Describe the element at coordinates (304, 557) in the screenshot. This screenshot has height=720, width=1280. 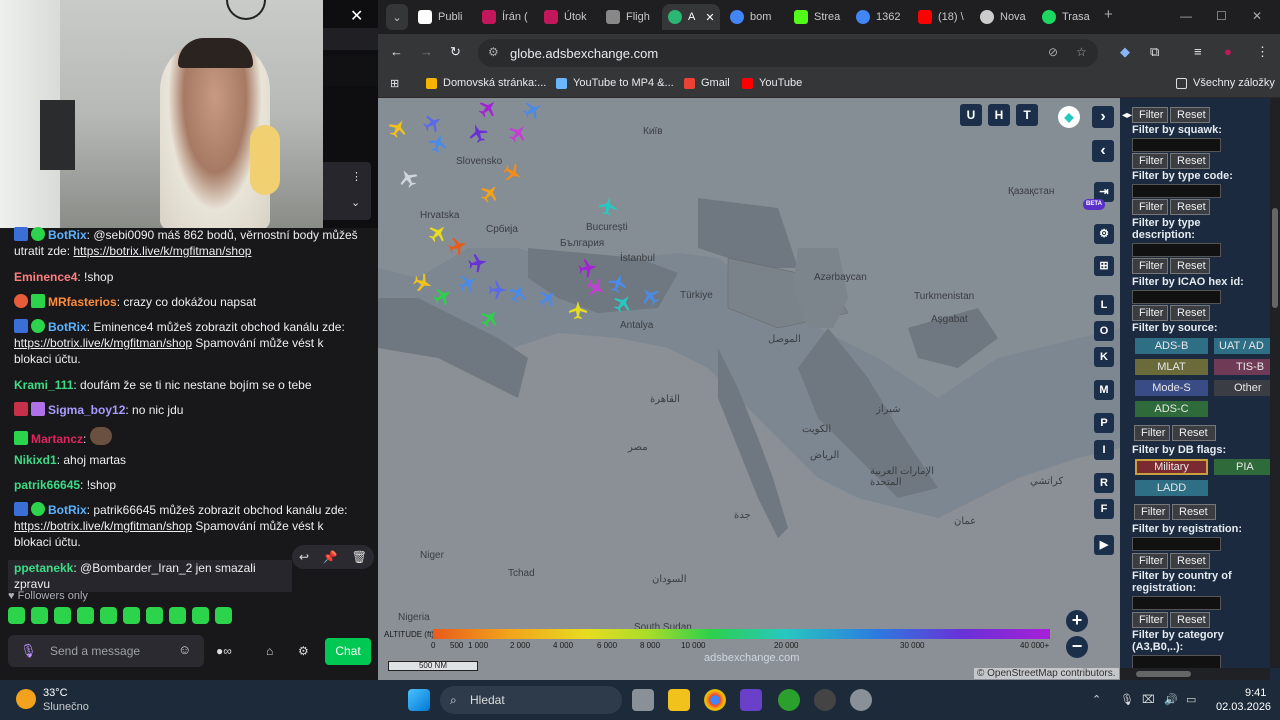
I see `reply-icon: ↩` at that location.